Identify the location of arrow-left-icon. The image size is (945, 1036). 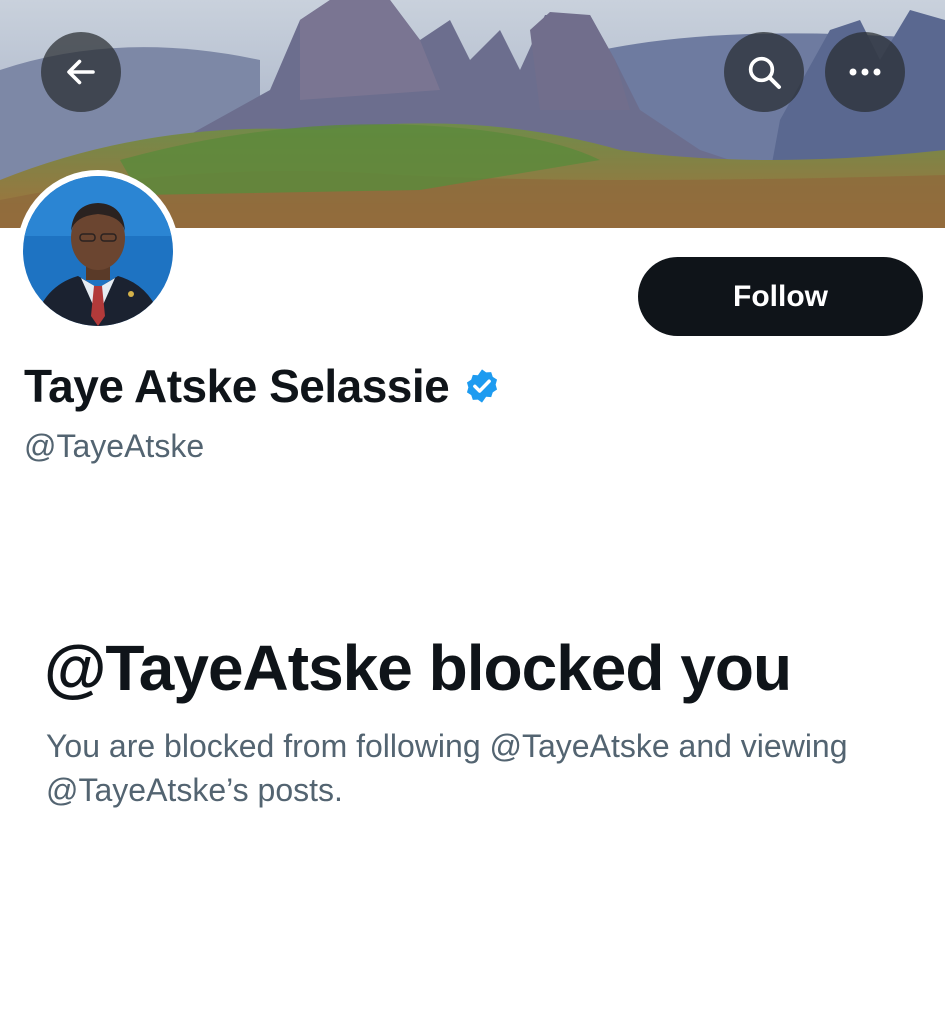
(81, 72).